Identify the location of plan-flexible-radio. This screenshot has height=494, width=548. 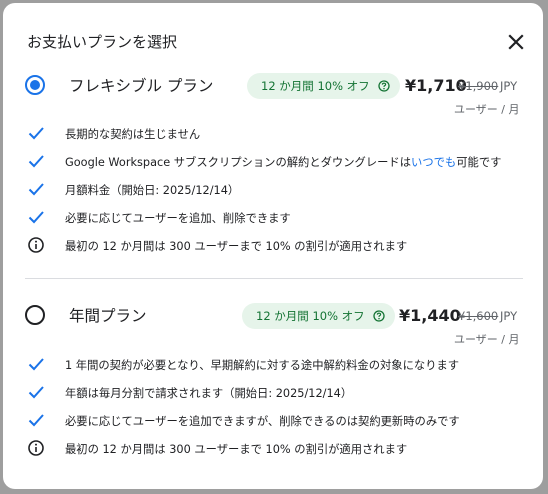
(35, 85).